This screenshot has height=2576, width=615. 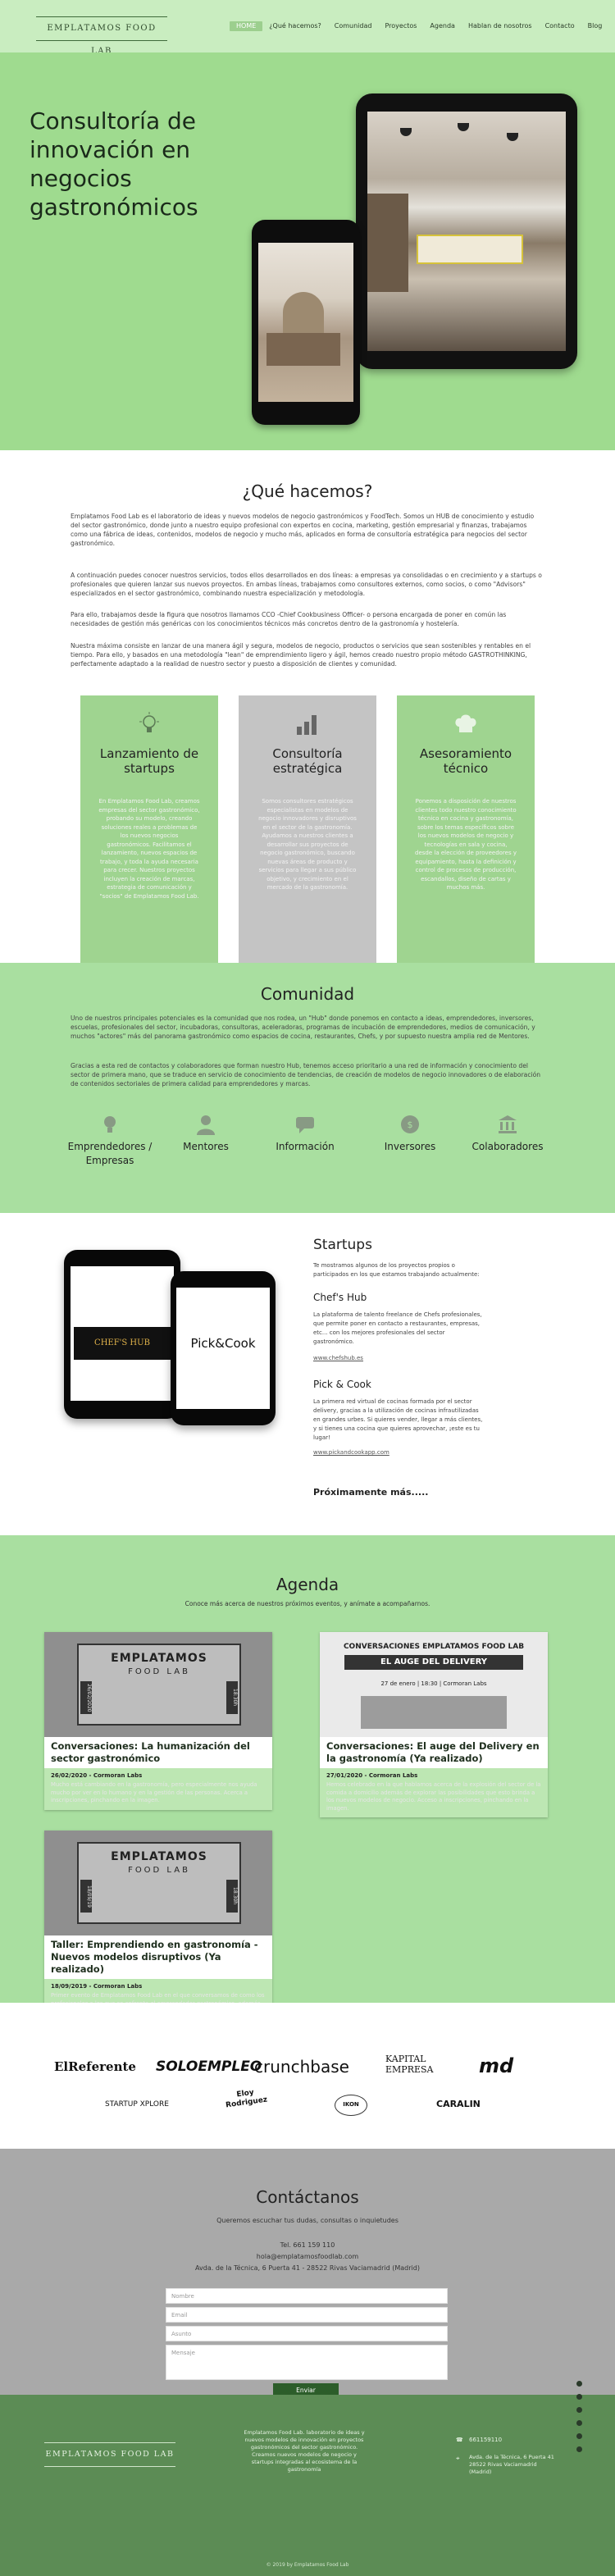 I want to click on name-field: Nombre, so click(x=307, y=2296).